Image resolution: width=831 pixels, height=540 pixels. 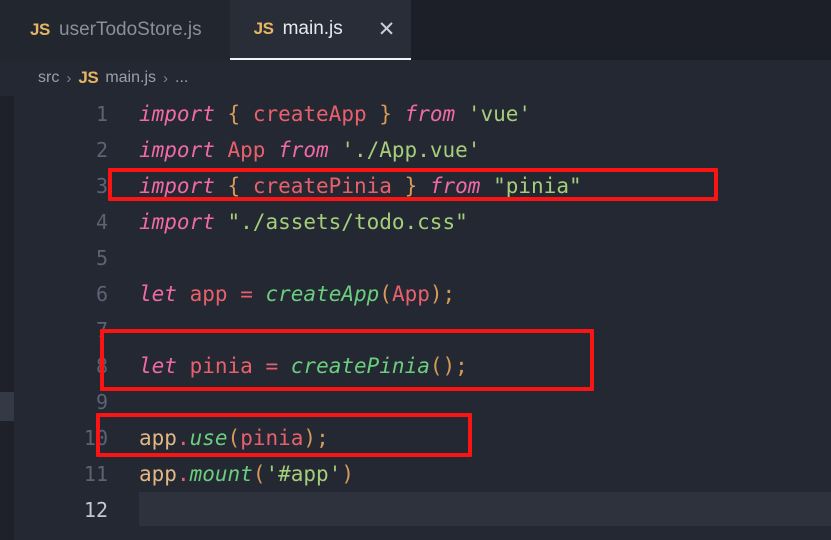 I want to click on editor-tab-bar: JS userTodoStore.js JS main.js ✕, so click(x=415, y=30).